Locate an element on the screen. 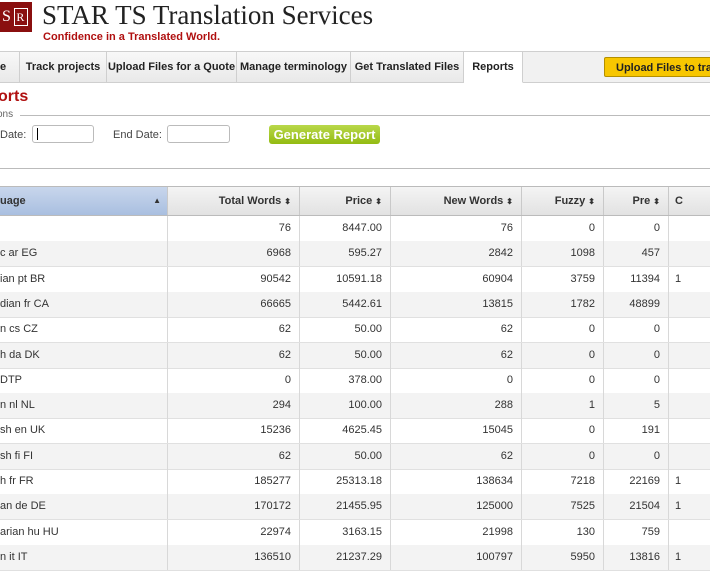 This screenshot has width=710, height=576. cell-lang: an de DE is located at coordinates (84, 507).